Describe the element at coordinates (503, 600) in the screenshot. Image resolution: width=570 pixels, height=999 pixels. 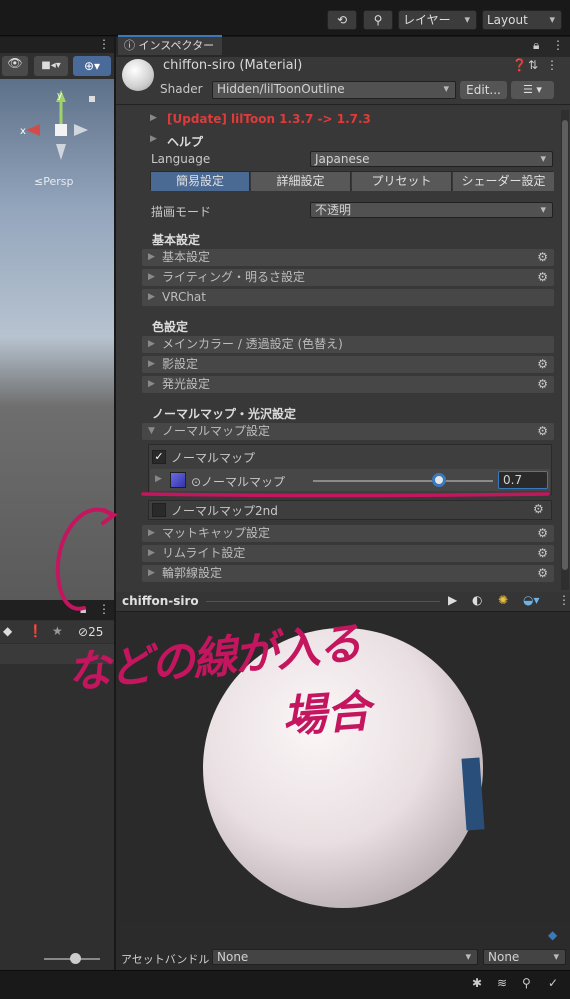
I see `light-icon: ✺` at that location.